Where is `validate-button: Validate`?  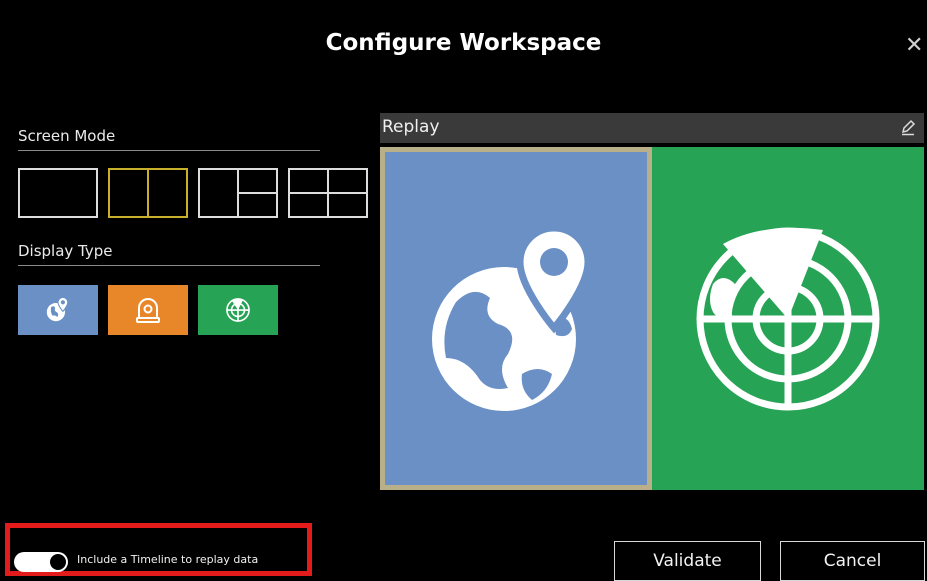
validate-button: Validate is located at coordinates (687, 561).